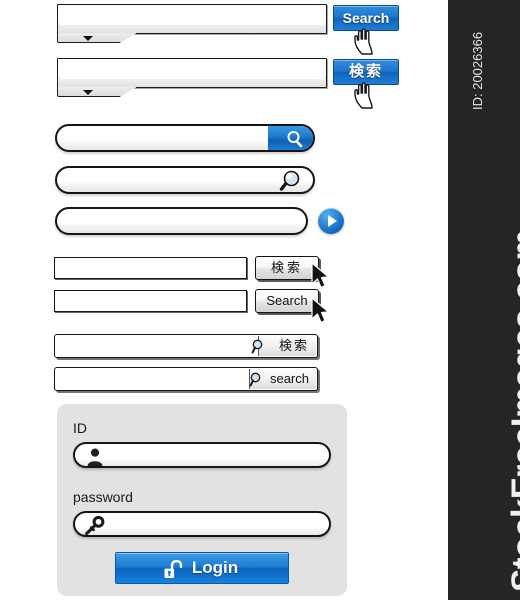 This screenshot has width=520, height=600. Describe the element at coordinates (94, 526) in the screenshot. I see `key-icon` at that location.